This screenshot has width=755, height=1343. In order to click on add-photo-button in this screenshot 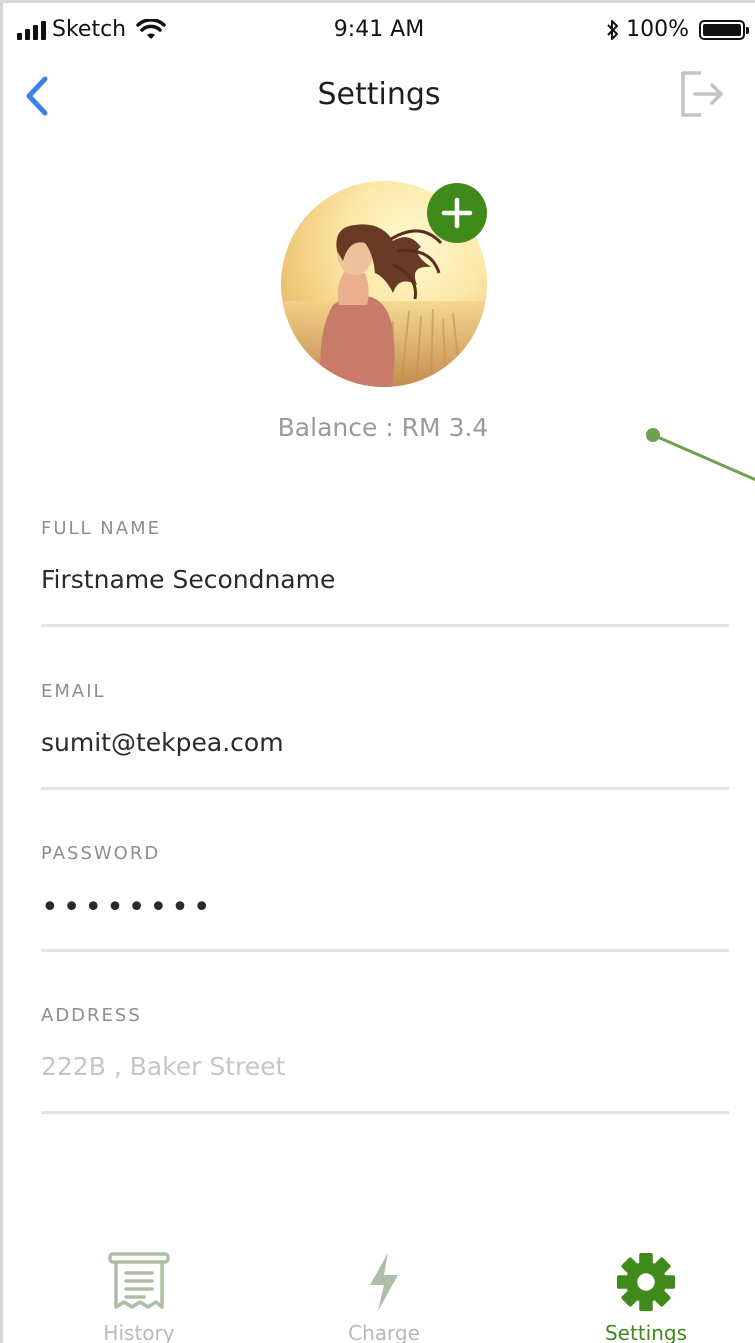, I will do `click(457, 213)`.